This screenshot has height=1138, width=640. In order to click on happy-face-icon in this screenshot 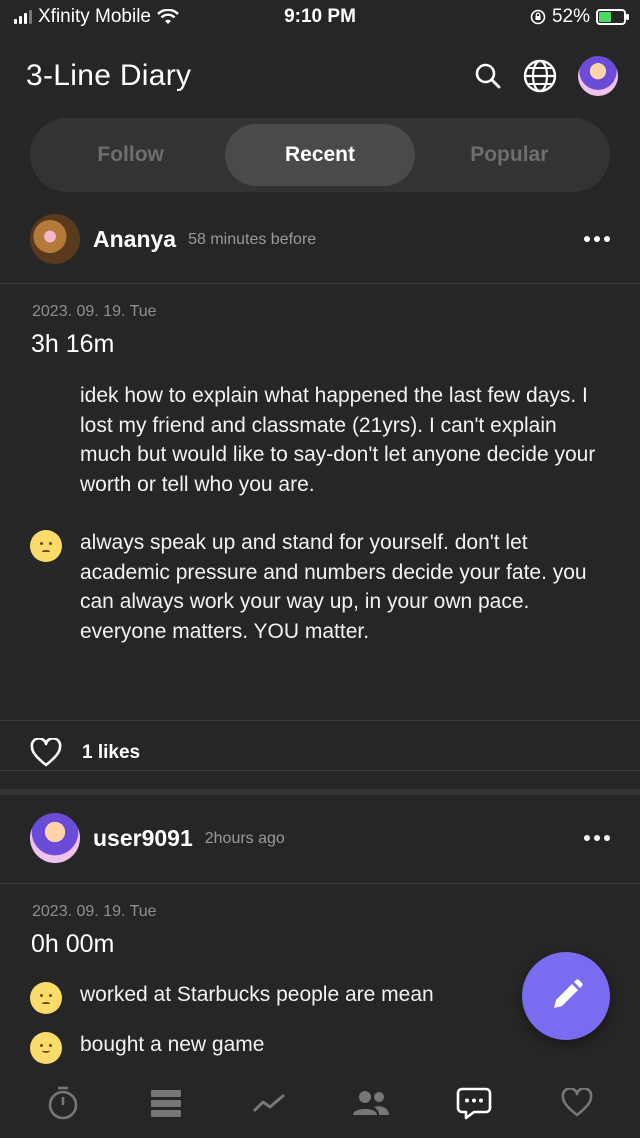, I will do `click(47, 1049)`.